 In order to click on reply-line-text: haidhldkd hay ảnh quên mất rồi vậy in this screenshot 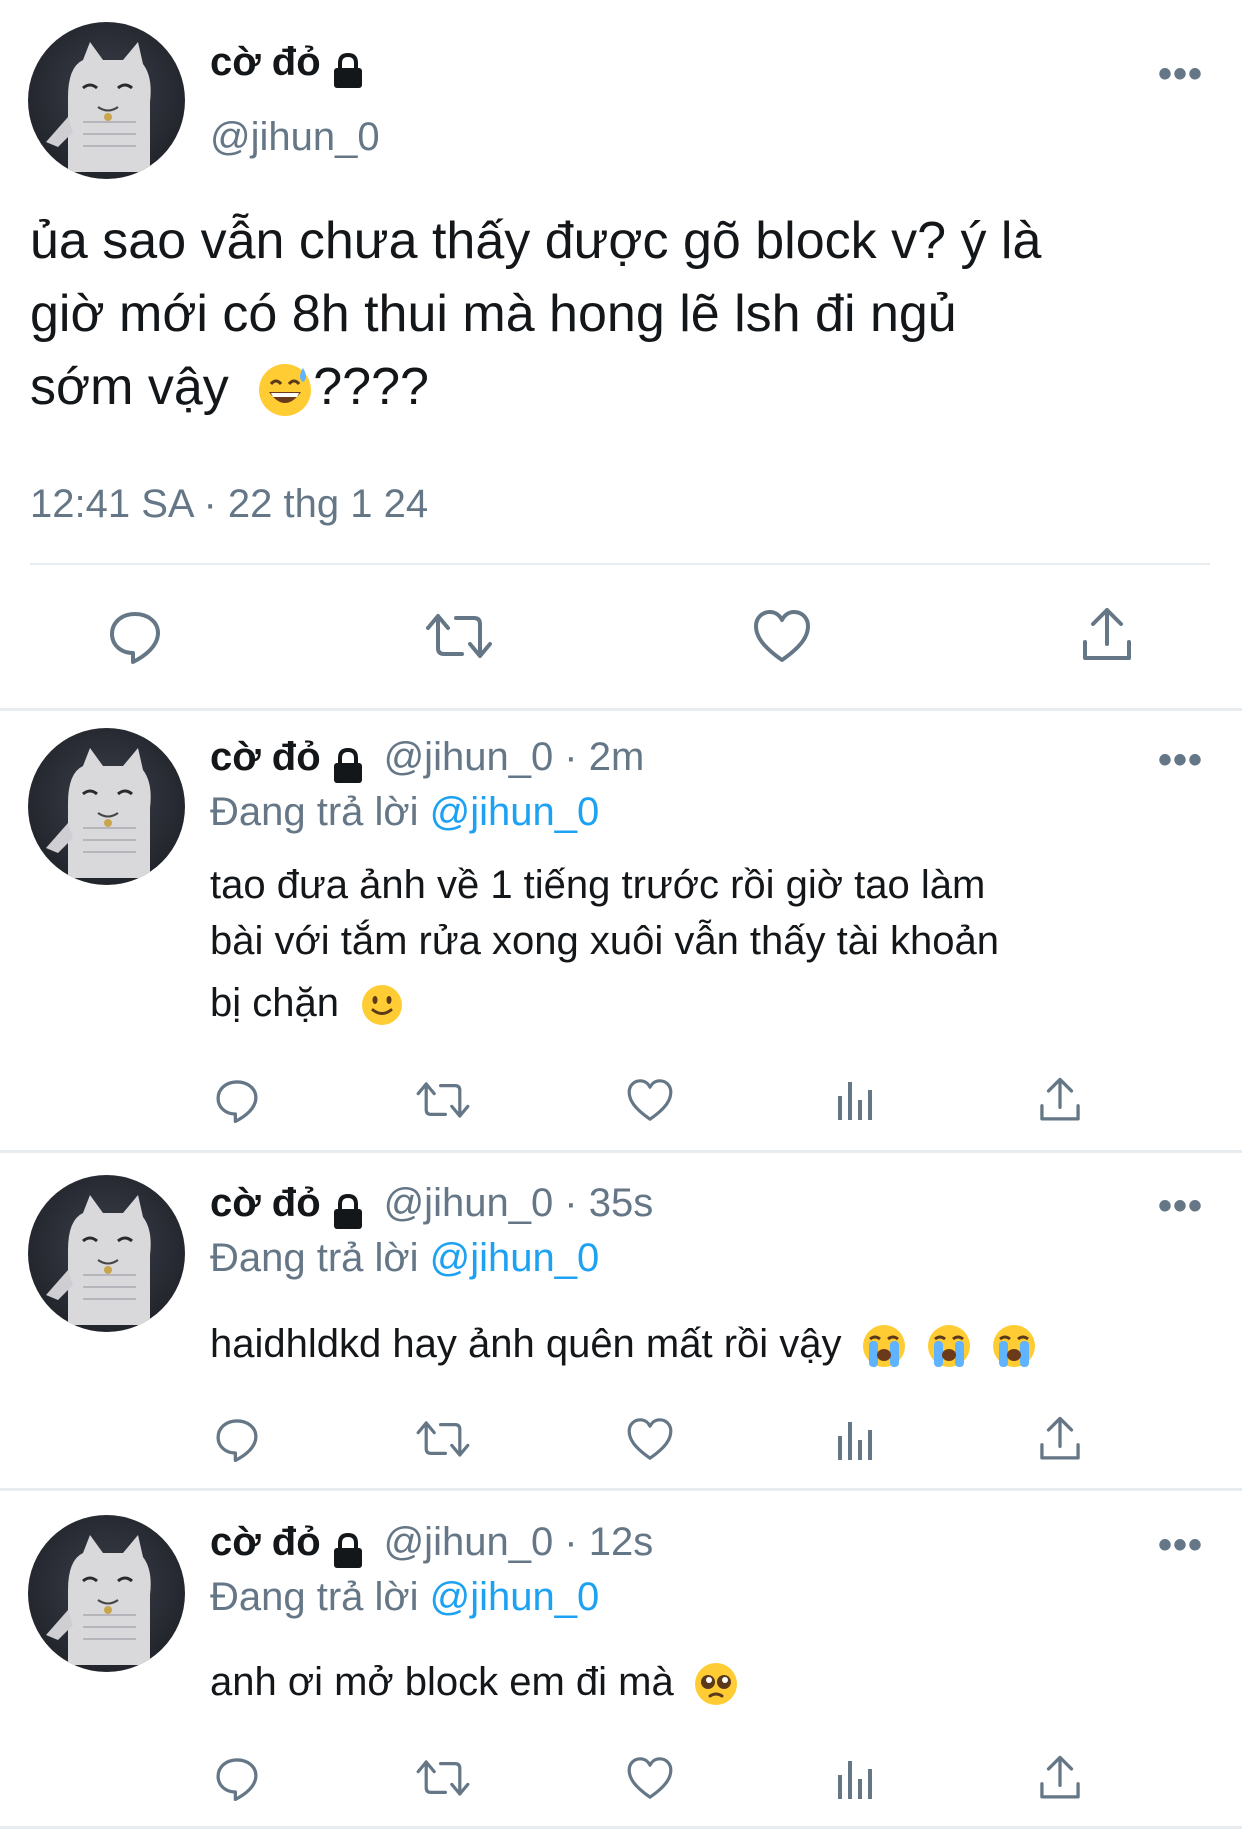, I will do `click(526, 1344)`.